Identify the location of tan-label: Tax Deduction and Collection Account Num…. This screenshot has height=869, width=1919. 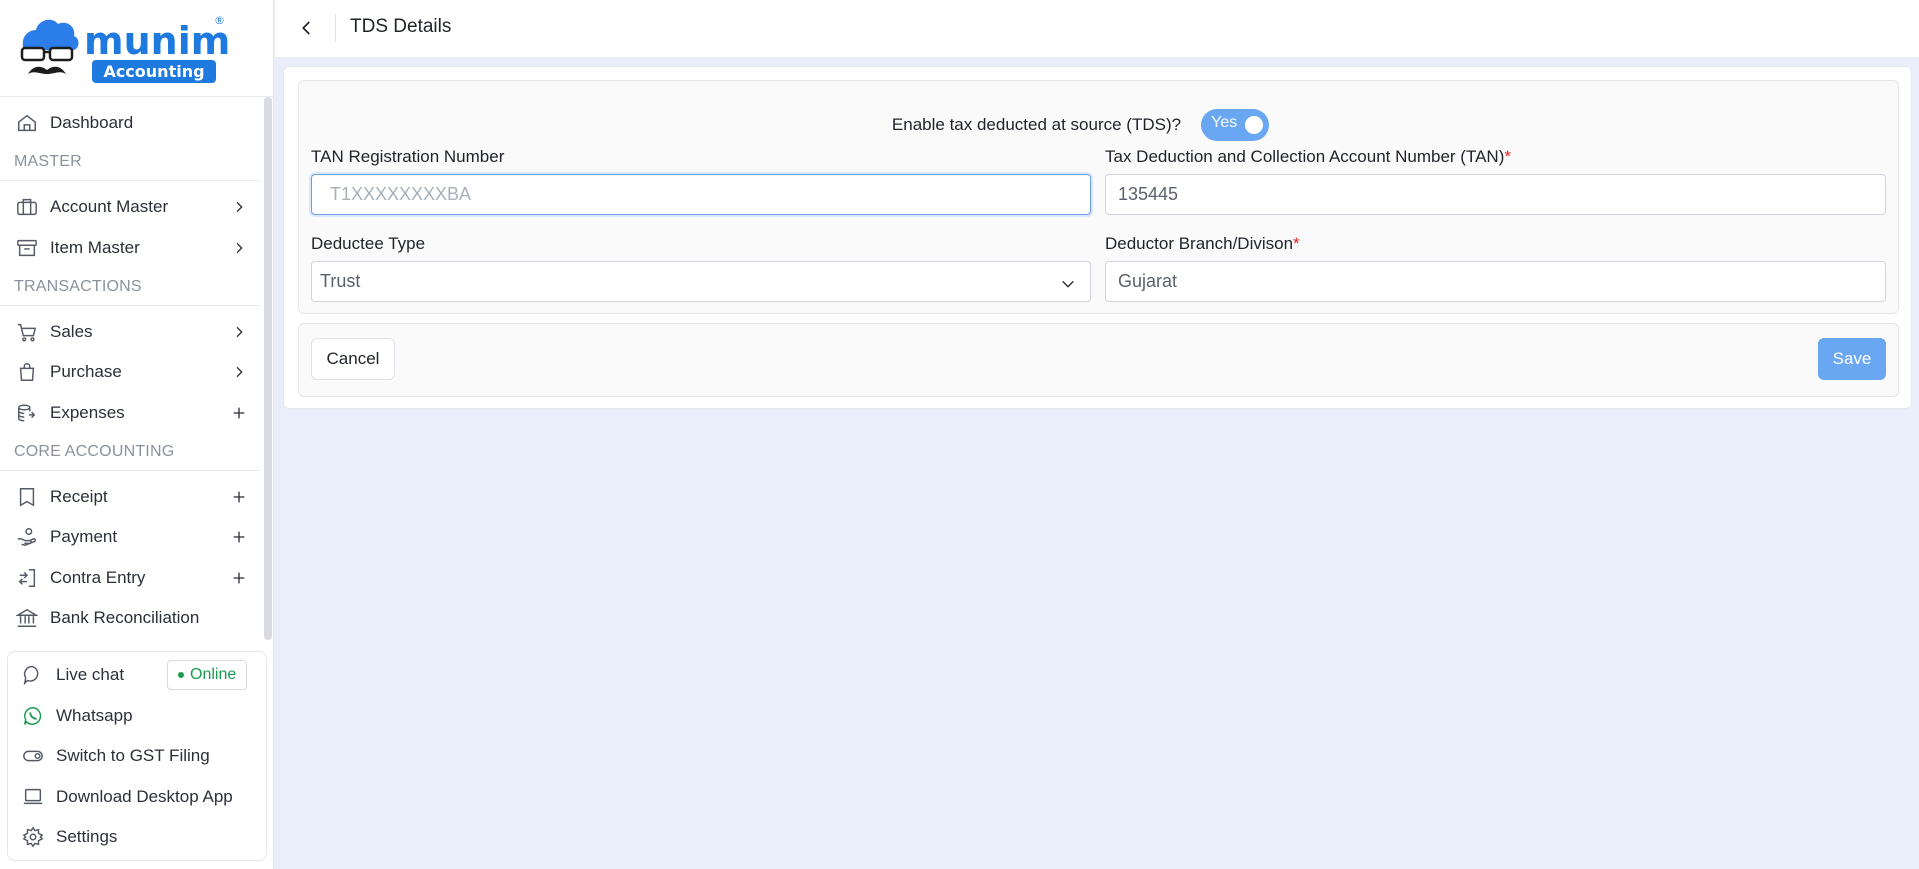
(1308, 156).